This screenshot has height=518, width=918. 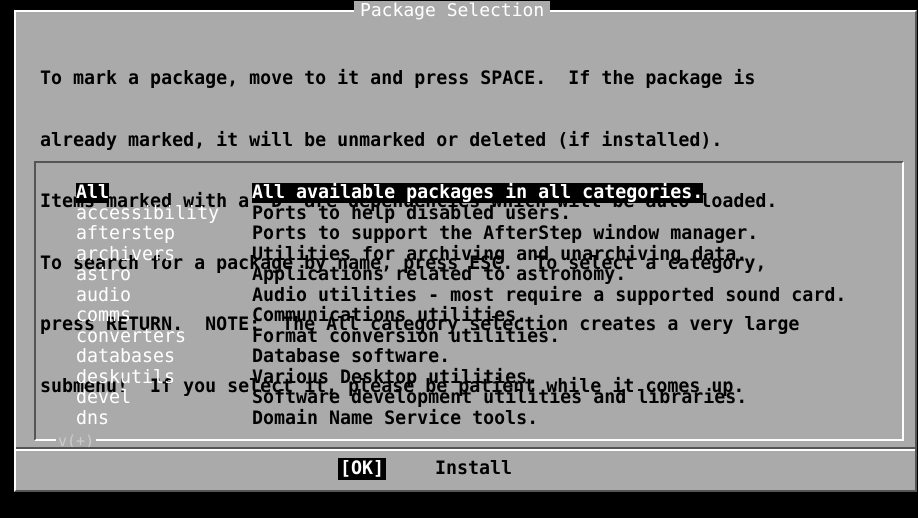 What do you see at coordinates (104, 295) in the screenshot?
I see `category-name: audio` at bounding box center [104, 295].